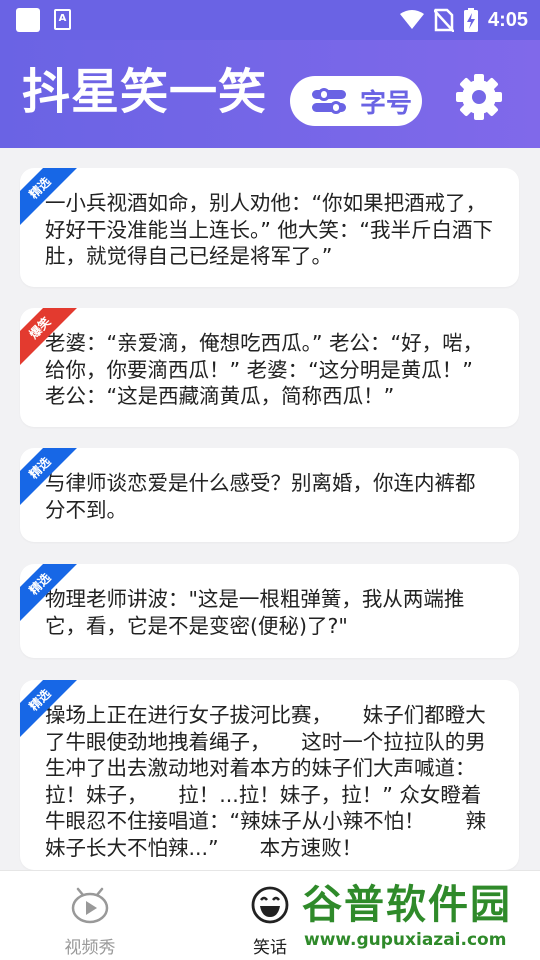  Describe the element at coordinates (62, 19) in the screenshot. I see `accessibility-a-icon: A` at that location.